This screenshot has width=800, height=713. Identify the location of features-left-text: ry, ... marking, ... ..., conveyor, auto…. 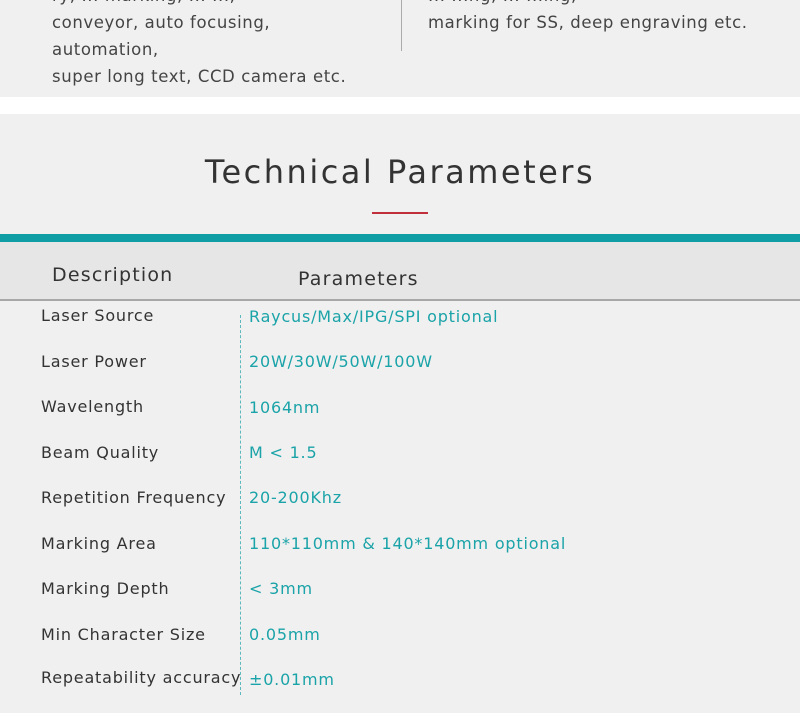
(217, 45).